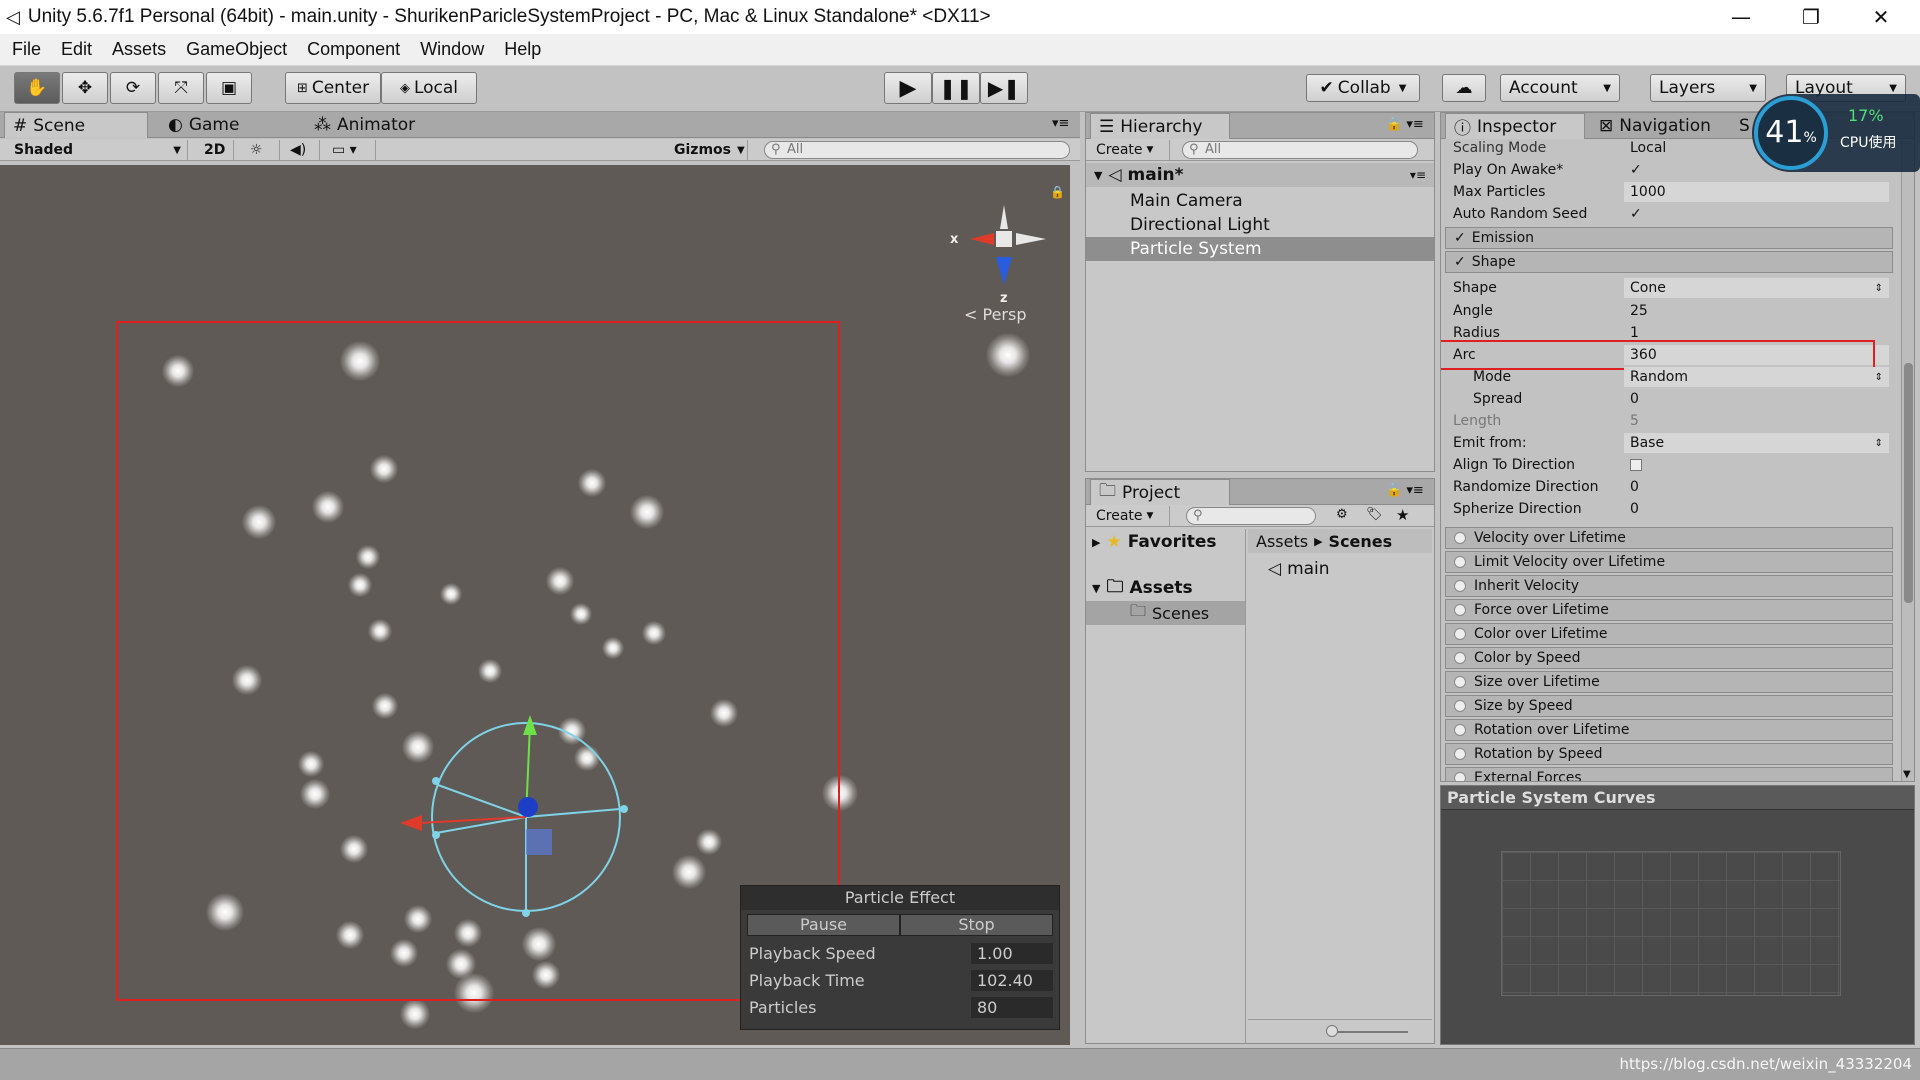 This screenshot has height=1080, width=1920. I want to click on hierarchy-create-dropdown: Create ▼, so click(1130, 150).